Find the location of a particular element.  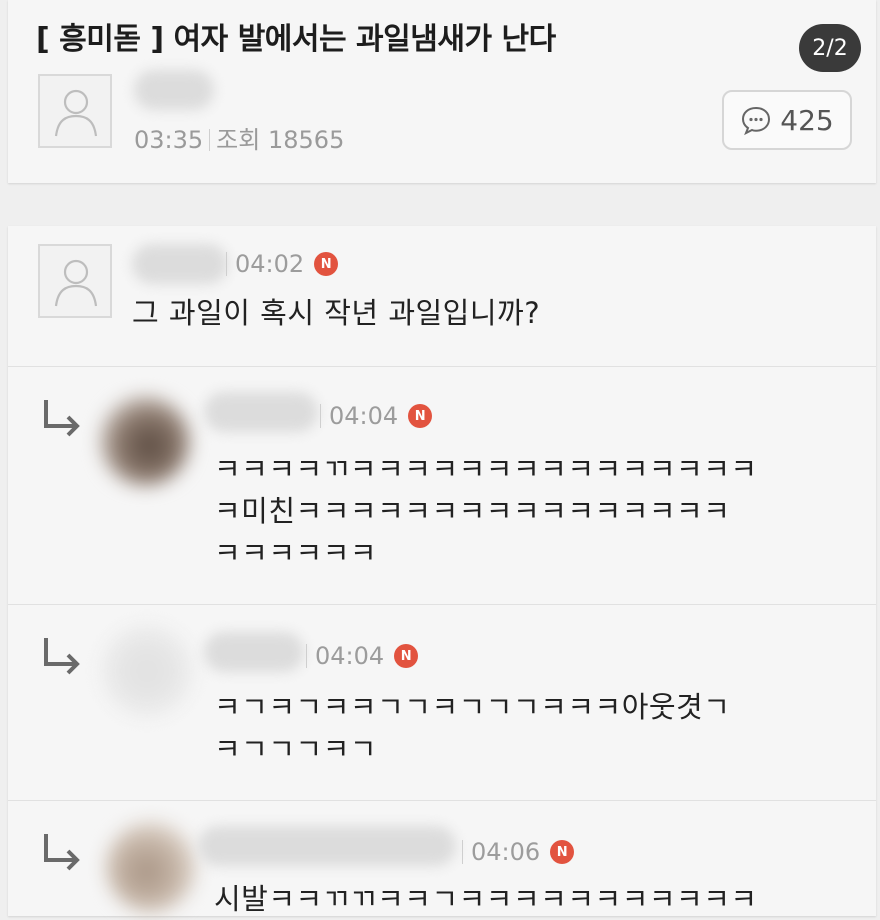

comment-meta: 04:02 N is located at coordinates (282, 264).